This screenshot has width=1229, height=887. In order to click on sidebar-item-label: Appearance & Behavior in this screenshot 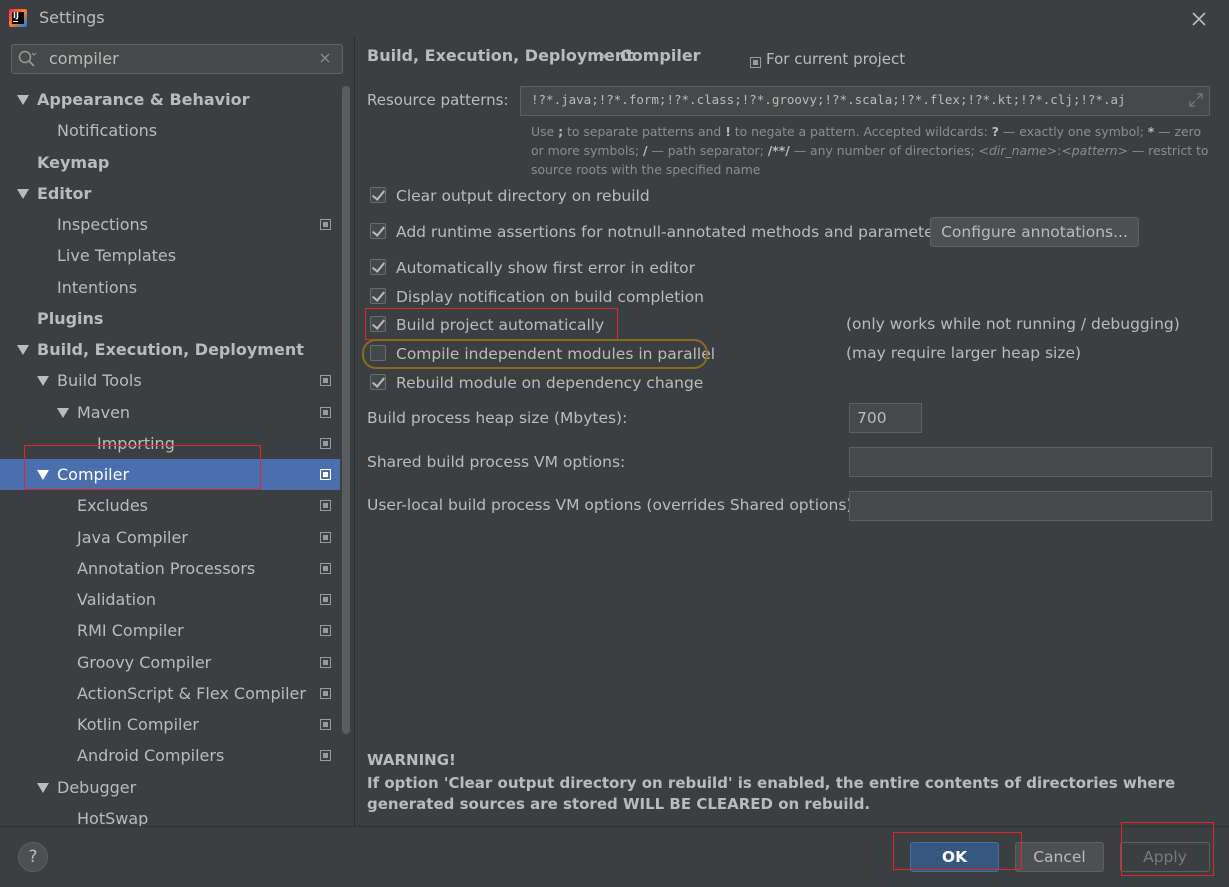, I will do `click(143, 99)`.